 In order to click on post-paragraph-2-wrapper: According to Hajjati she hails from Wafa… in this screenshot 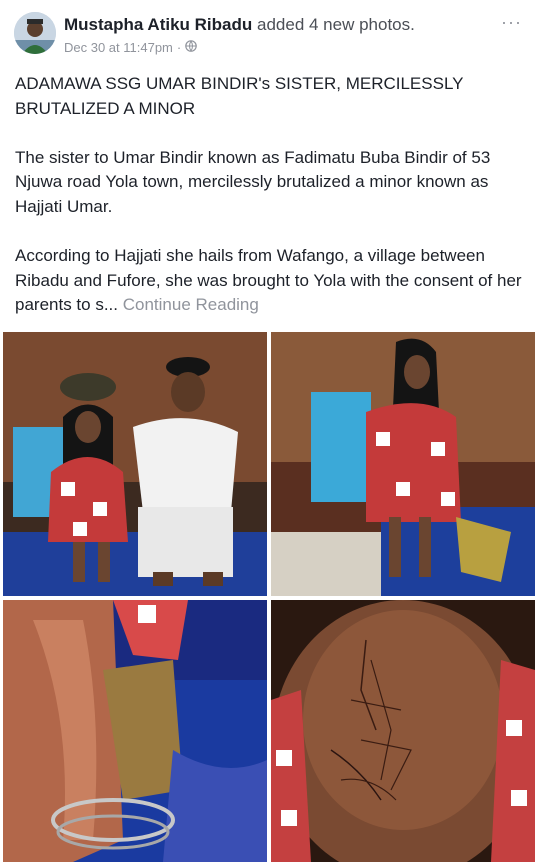, I will do `click(272, 281)`.